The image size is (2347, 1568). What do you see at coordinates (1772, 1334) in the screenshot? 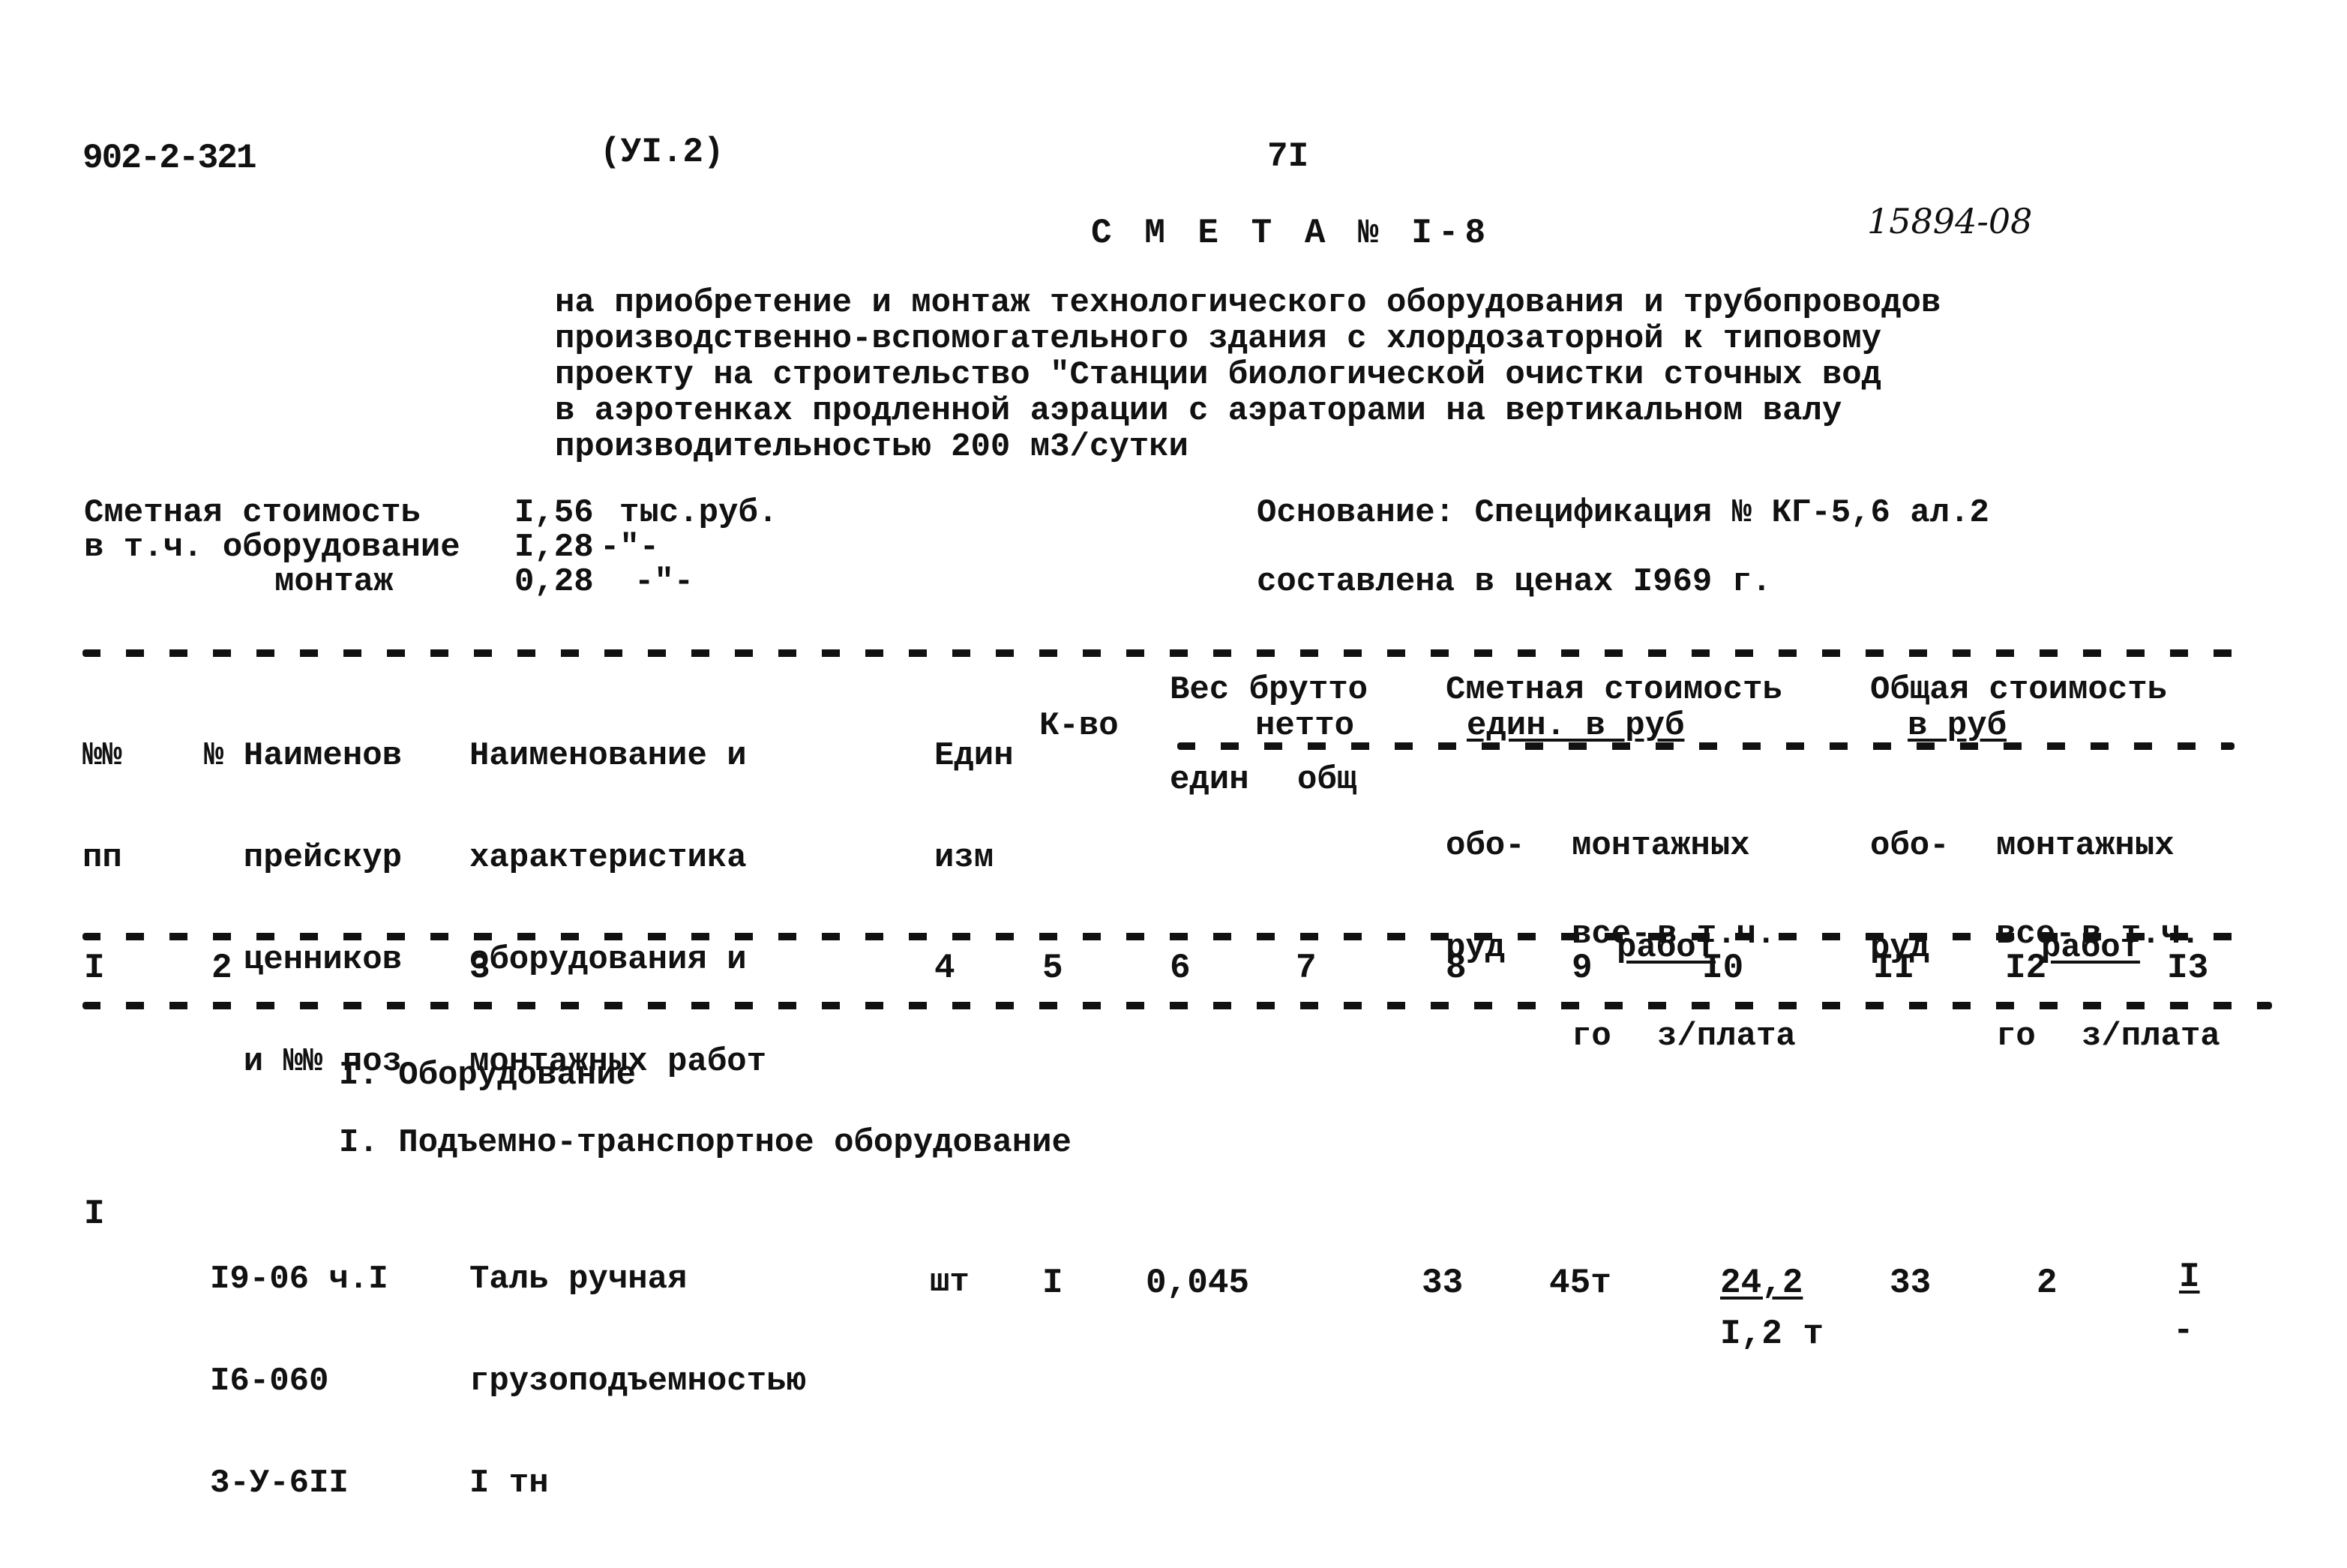
I see `row-unit-install-wage-sub: I,2 т` at bounding box center [1772, 1334].